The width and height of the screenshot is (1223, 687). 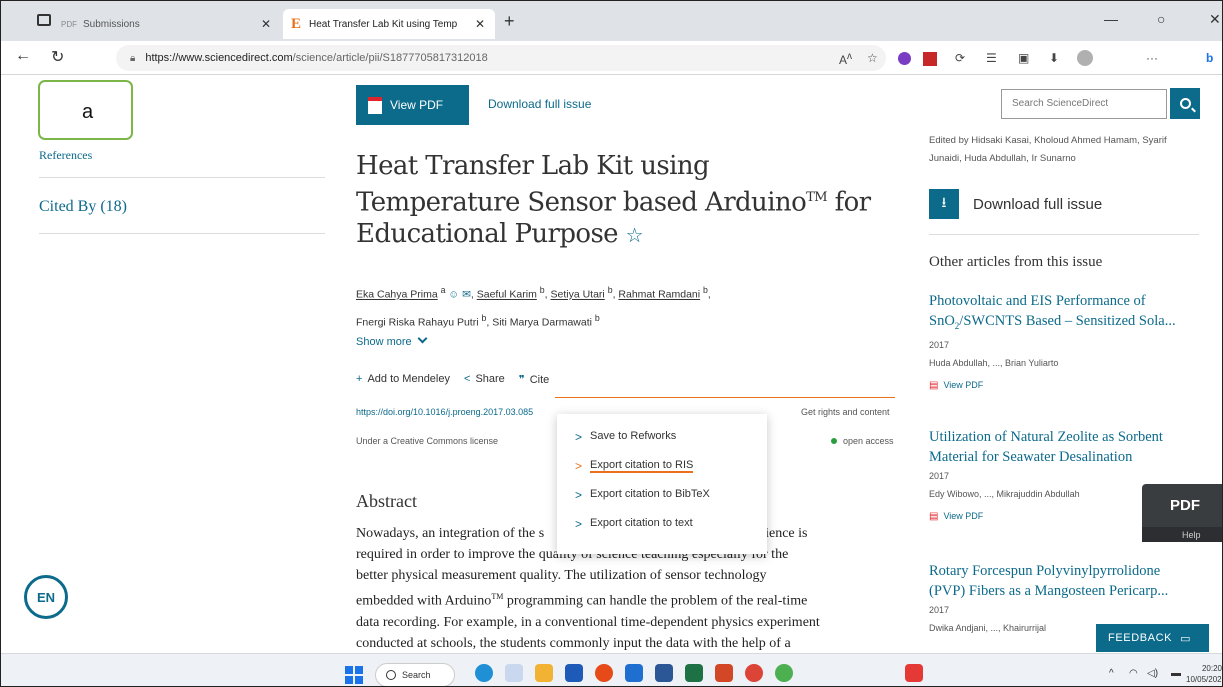 What do you see at coordinates (296, 23) in the screenshot?
I see `elsevier-favicon-icon: E` at bounding box center [296, 23].